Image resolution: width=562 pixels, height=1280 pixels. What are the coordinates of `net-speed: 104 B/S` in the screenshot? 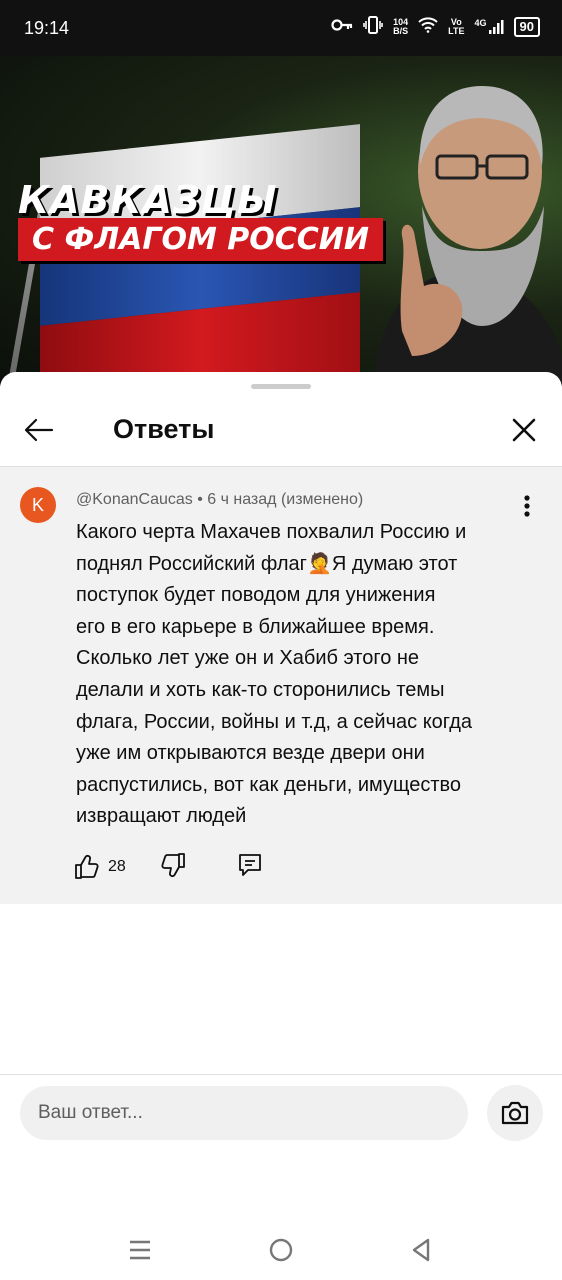 It's located at (401, 26).